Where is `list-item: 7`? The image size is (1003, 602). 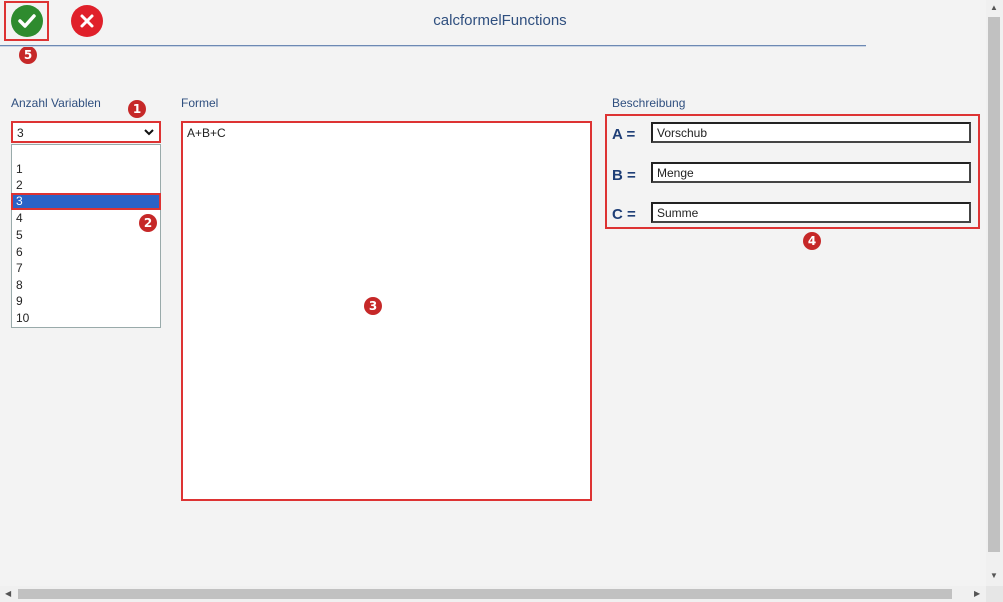
list-item: 7 is located at coordinates (86, 268).